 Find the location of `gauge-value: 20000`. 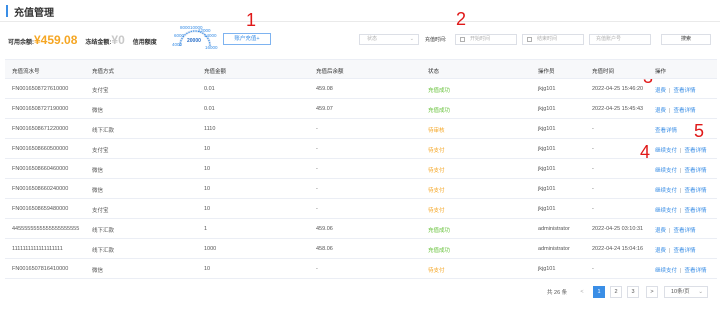

gauge-value: 20000 is located at coordinates (194, 41).